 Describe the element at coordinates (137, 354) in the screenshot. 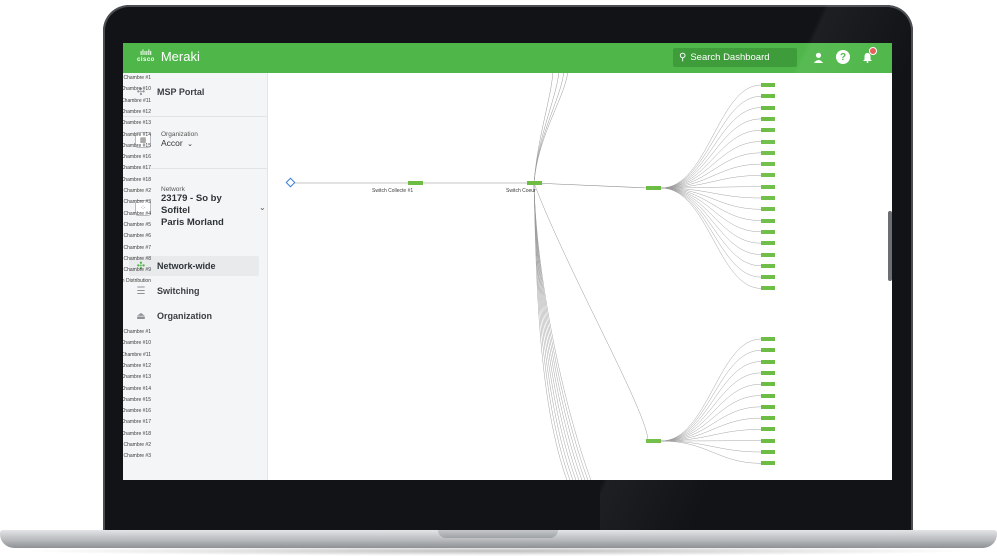

I see `node-label-switch: Etage #14 - Switch Chambre #11` at that location.